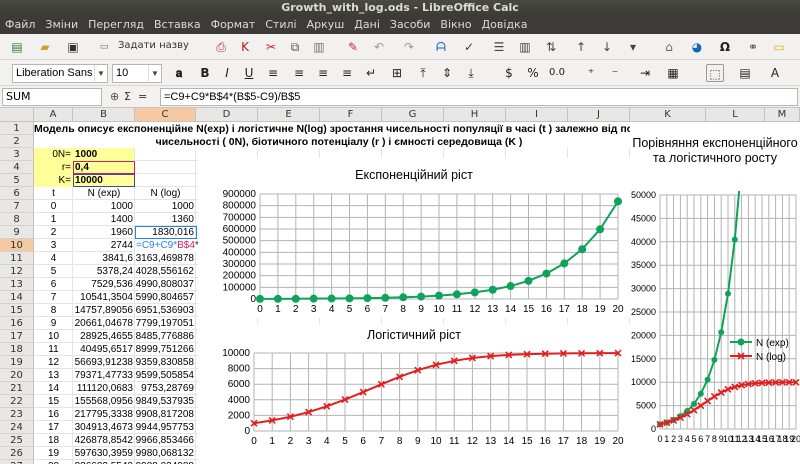  I want to click on italic-icon: I, so click(227, 73).